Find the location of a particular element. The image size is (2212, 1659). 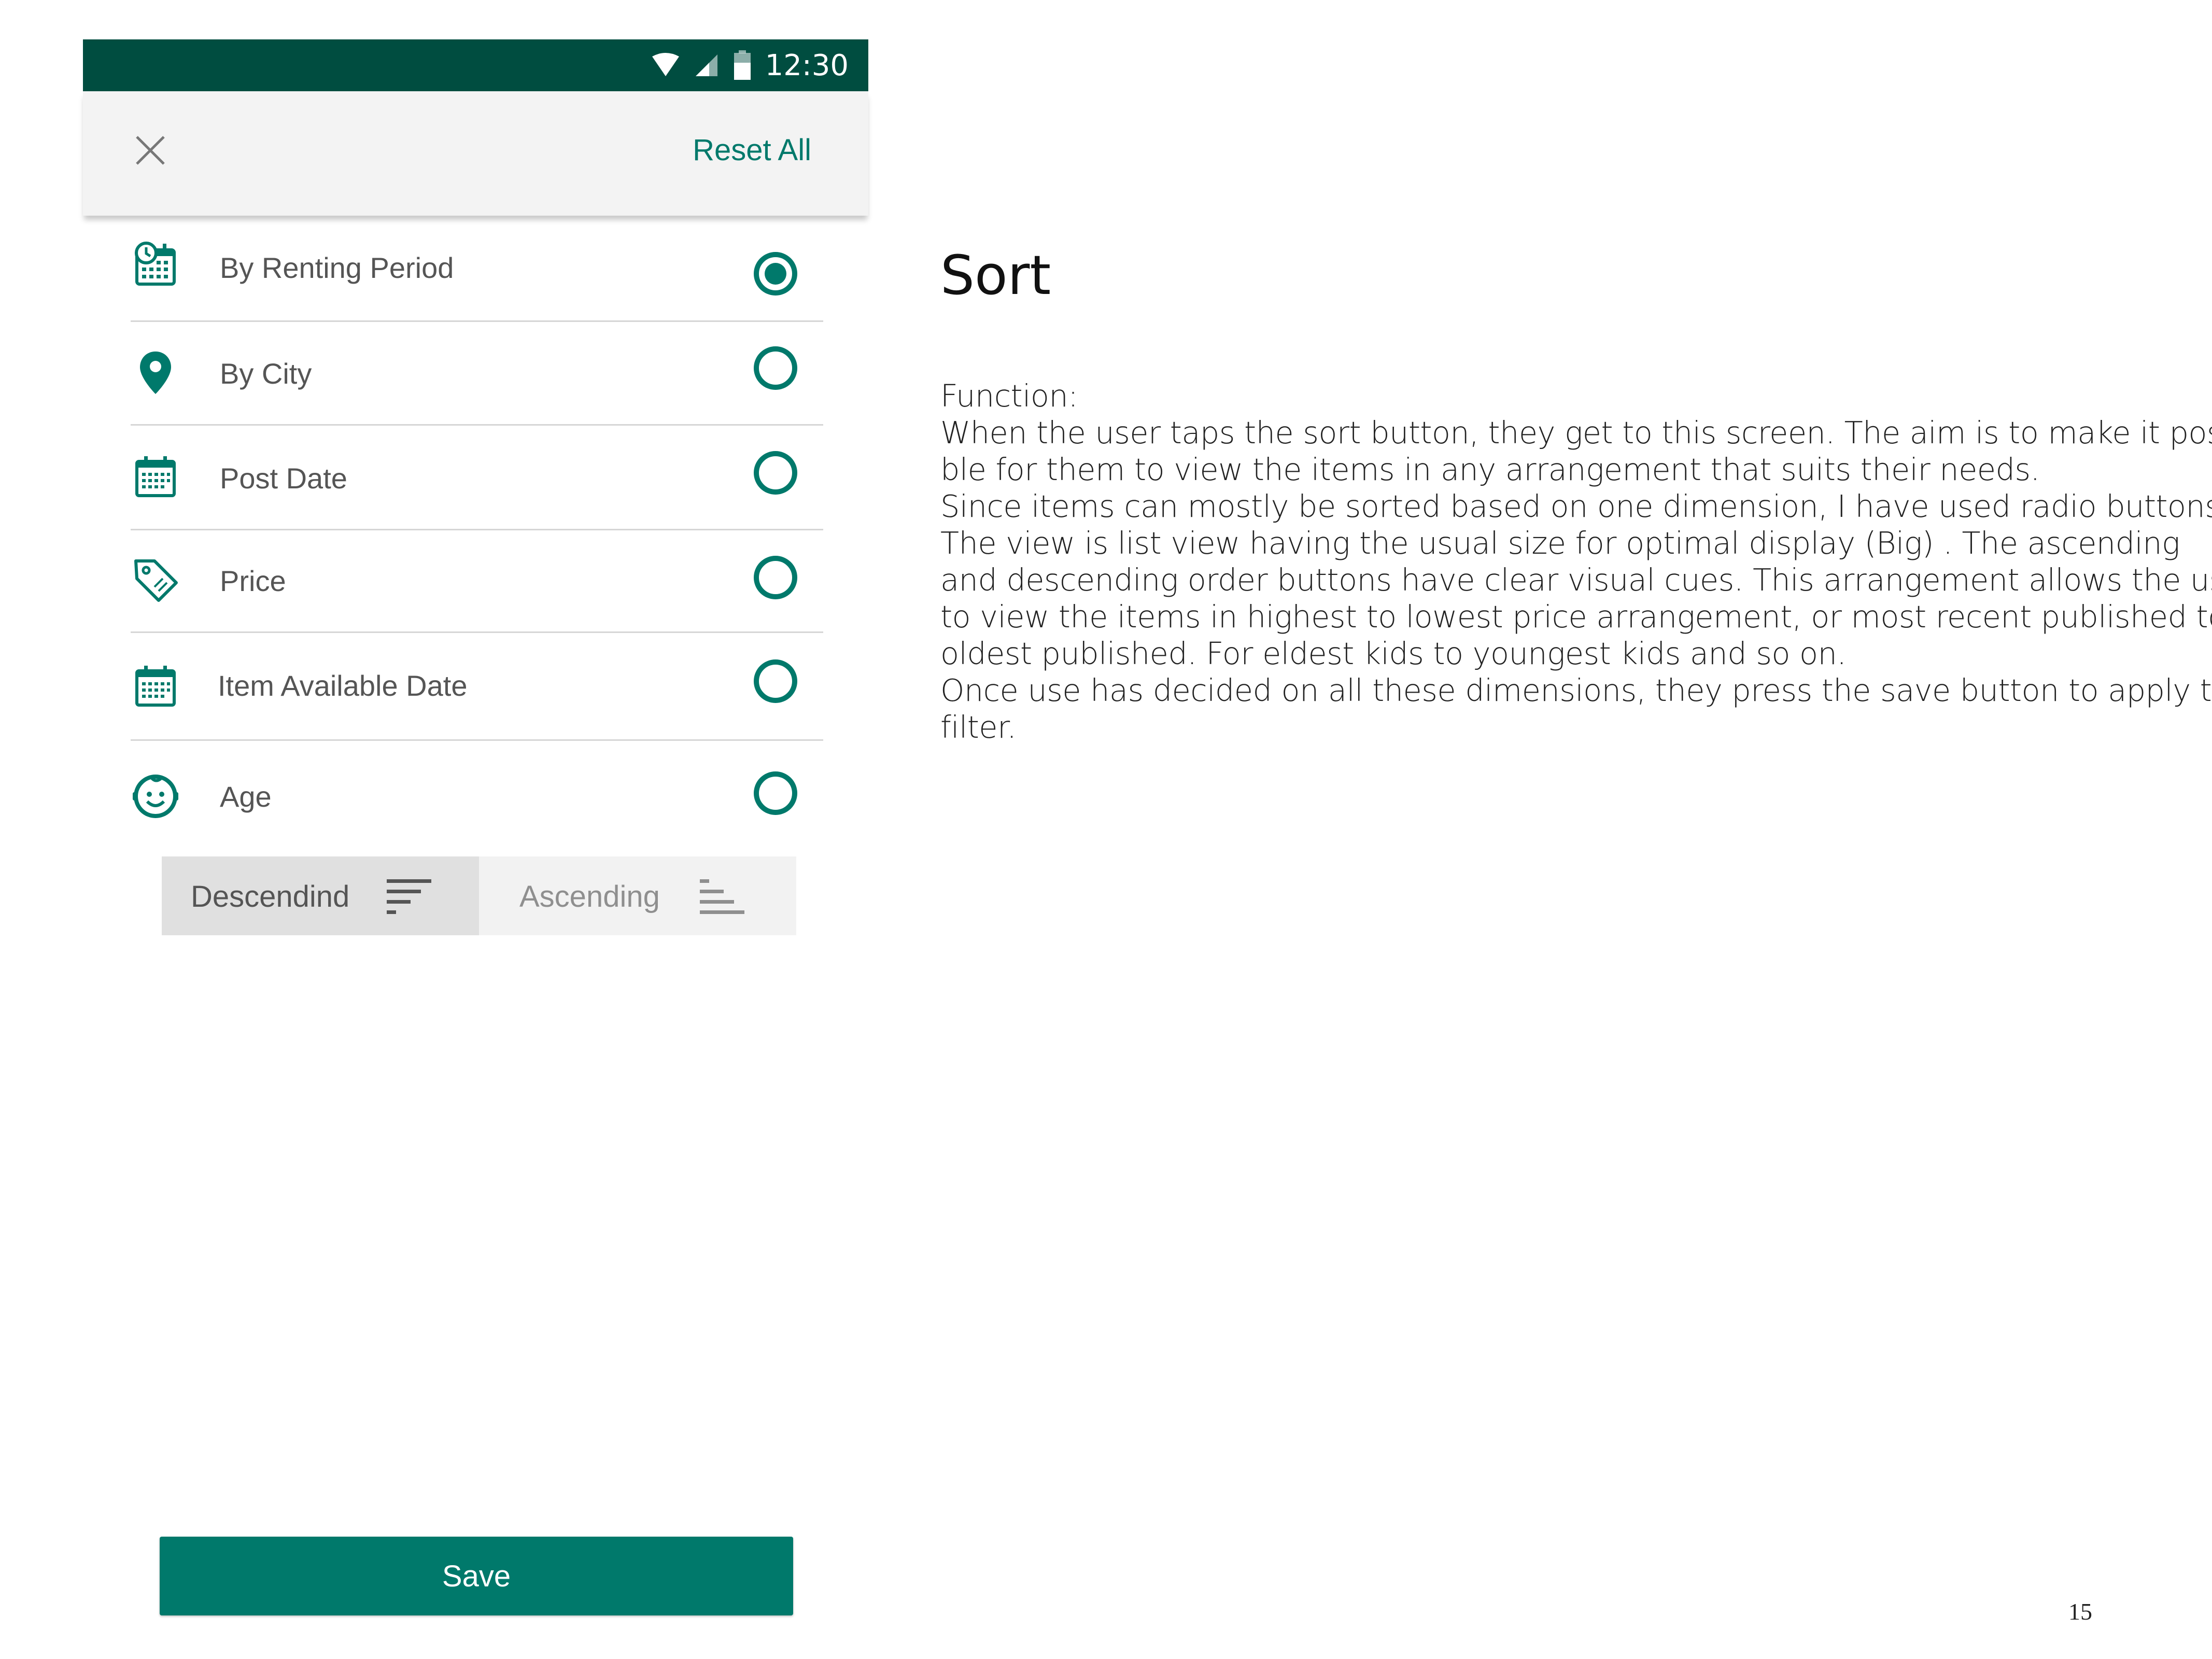

location-pin-icon is located at coordinates (155, 373).